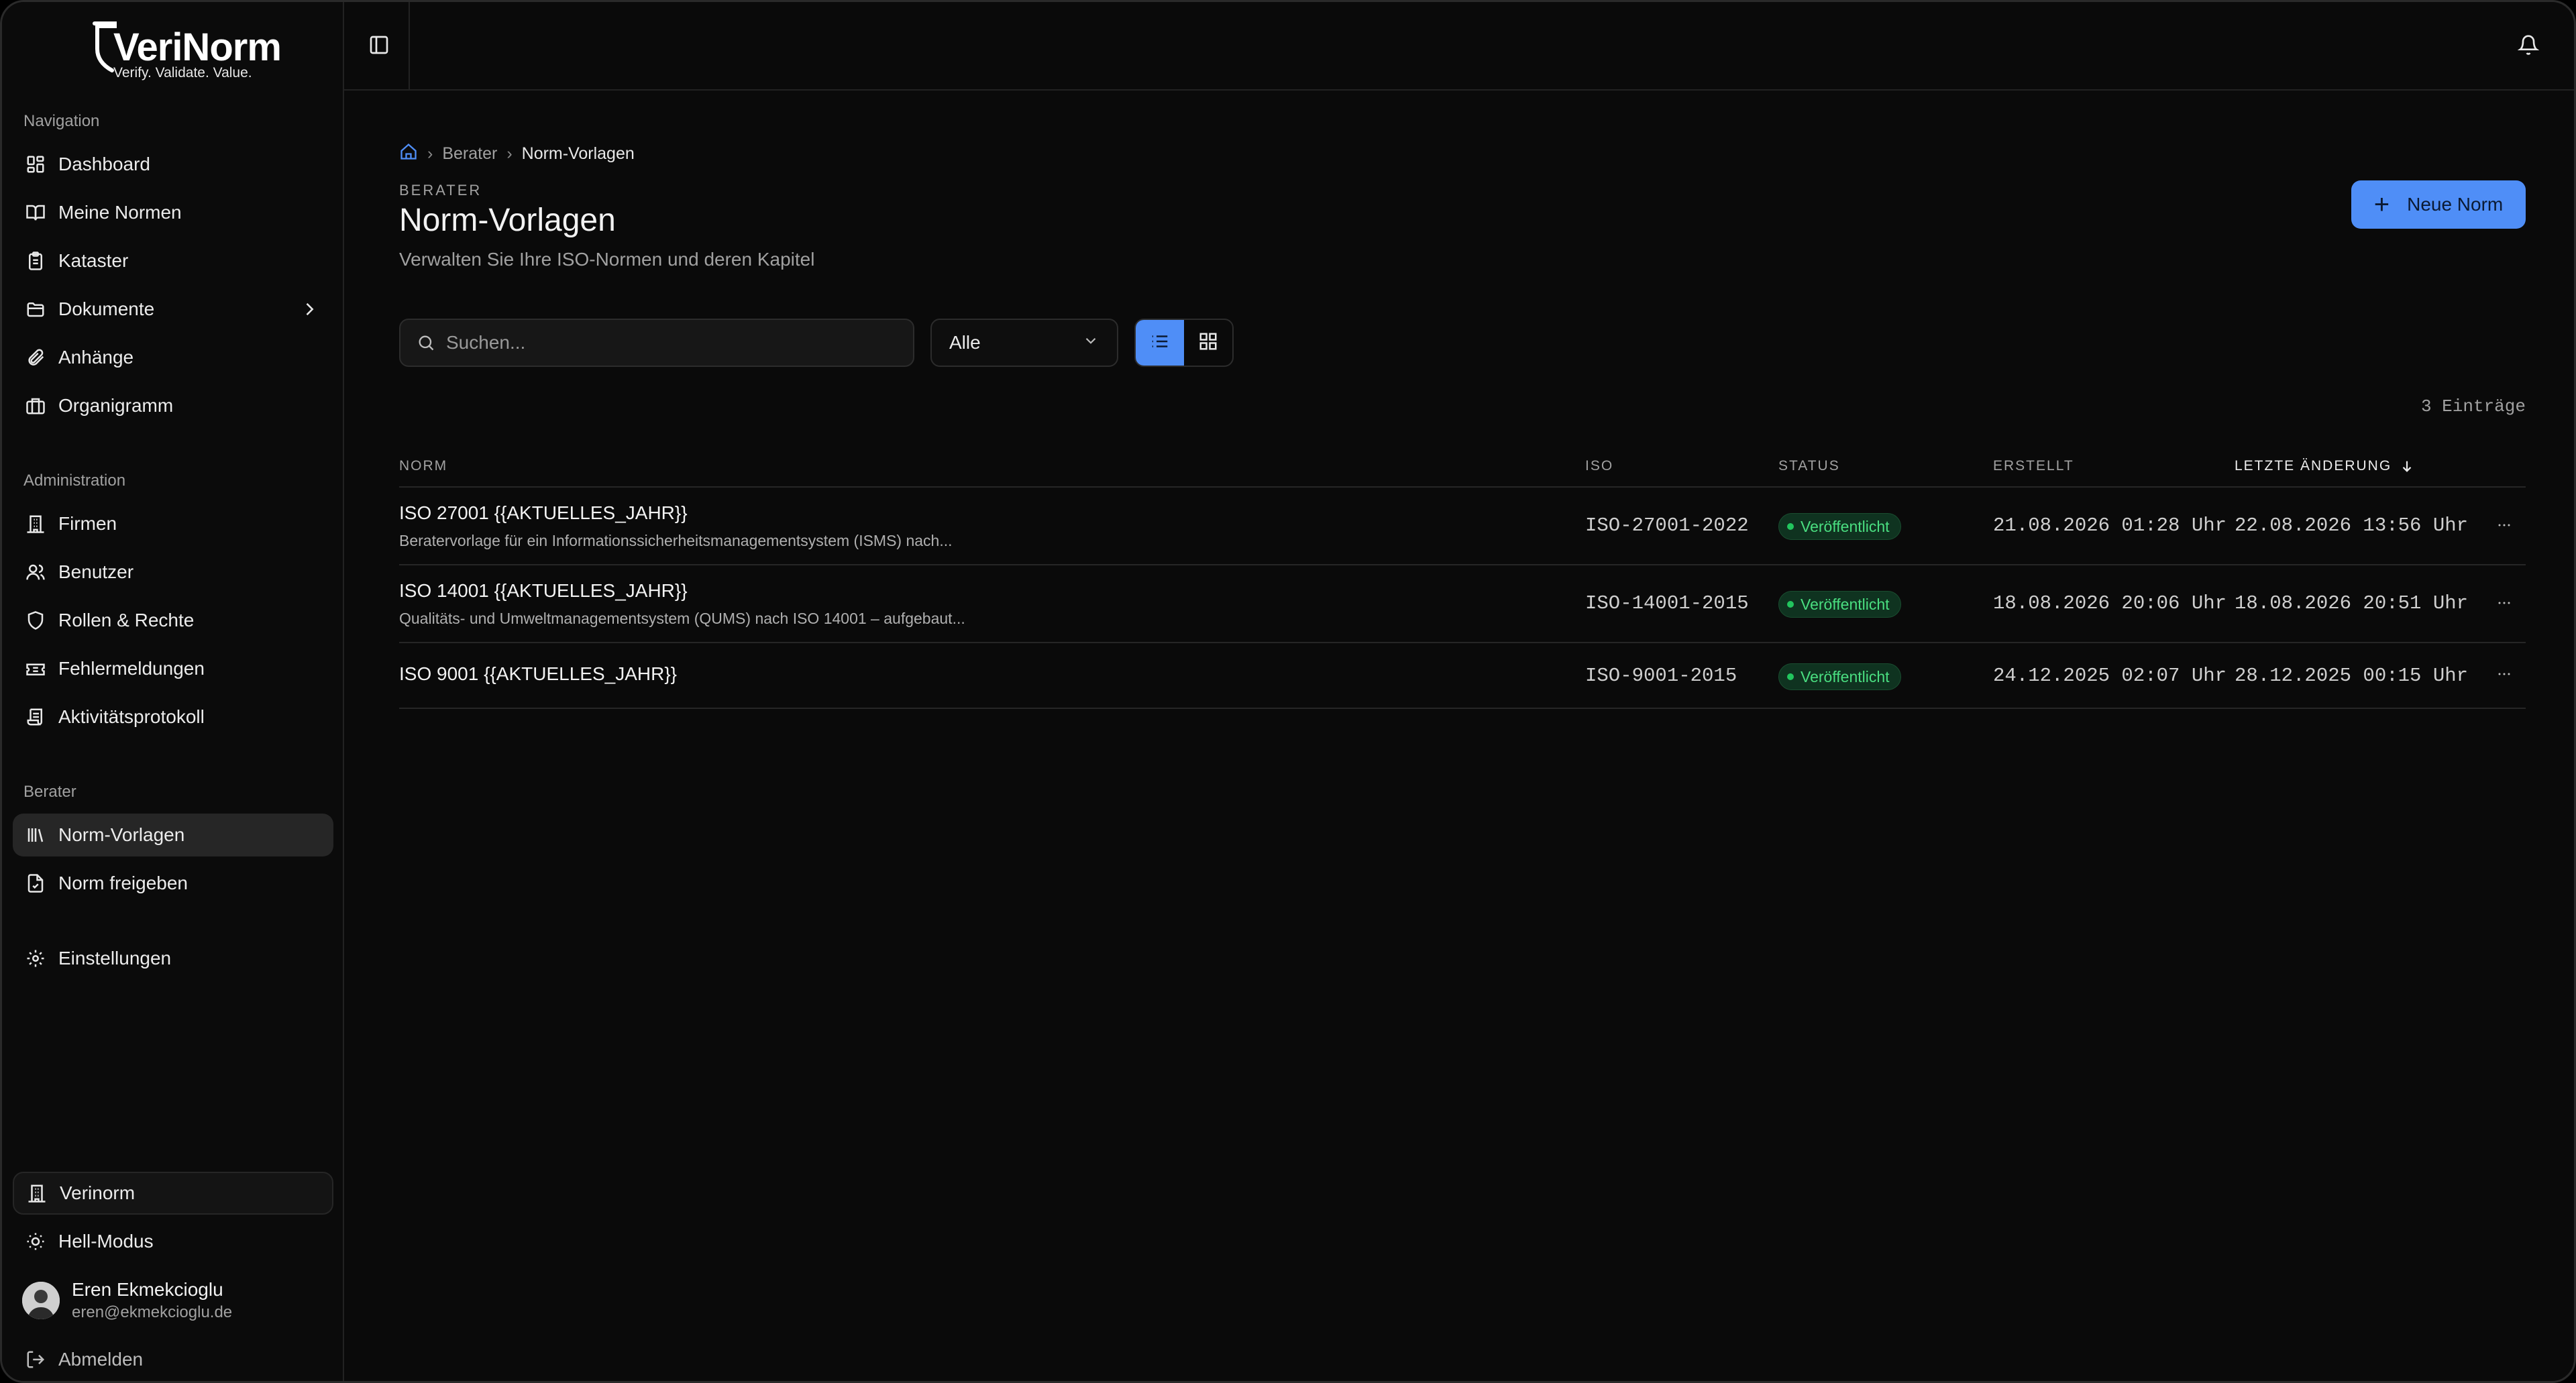  Describe the element at coordinates (173, 1193) in the screenshot. I see `organization-switcher: Verinorm` at that location.